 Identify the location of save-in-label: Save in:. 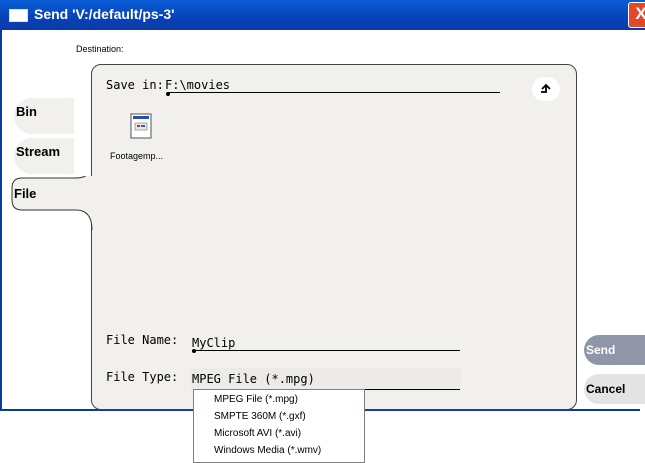
(135, 85).